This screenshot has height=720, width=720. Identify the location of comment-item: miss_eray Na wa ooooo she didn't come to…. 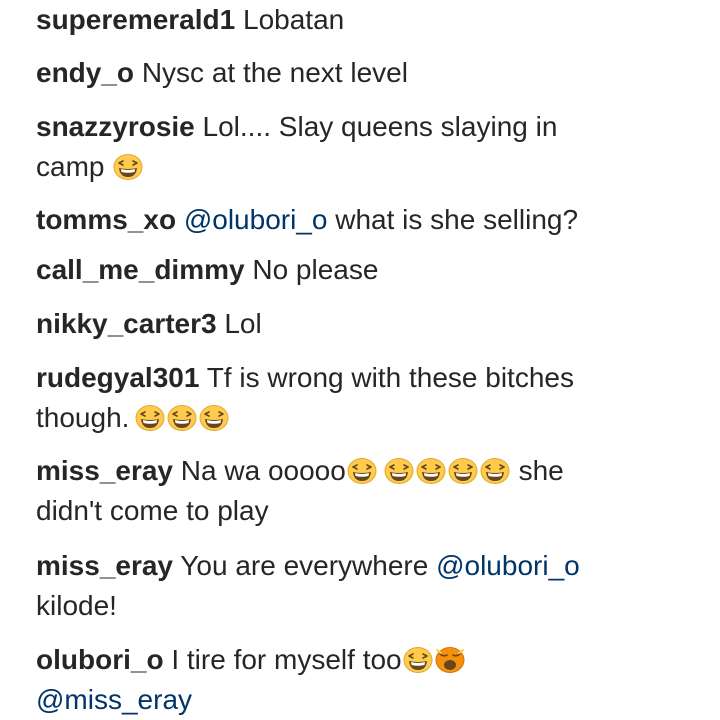
(356, 491).